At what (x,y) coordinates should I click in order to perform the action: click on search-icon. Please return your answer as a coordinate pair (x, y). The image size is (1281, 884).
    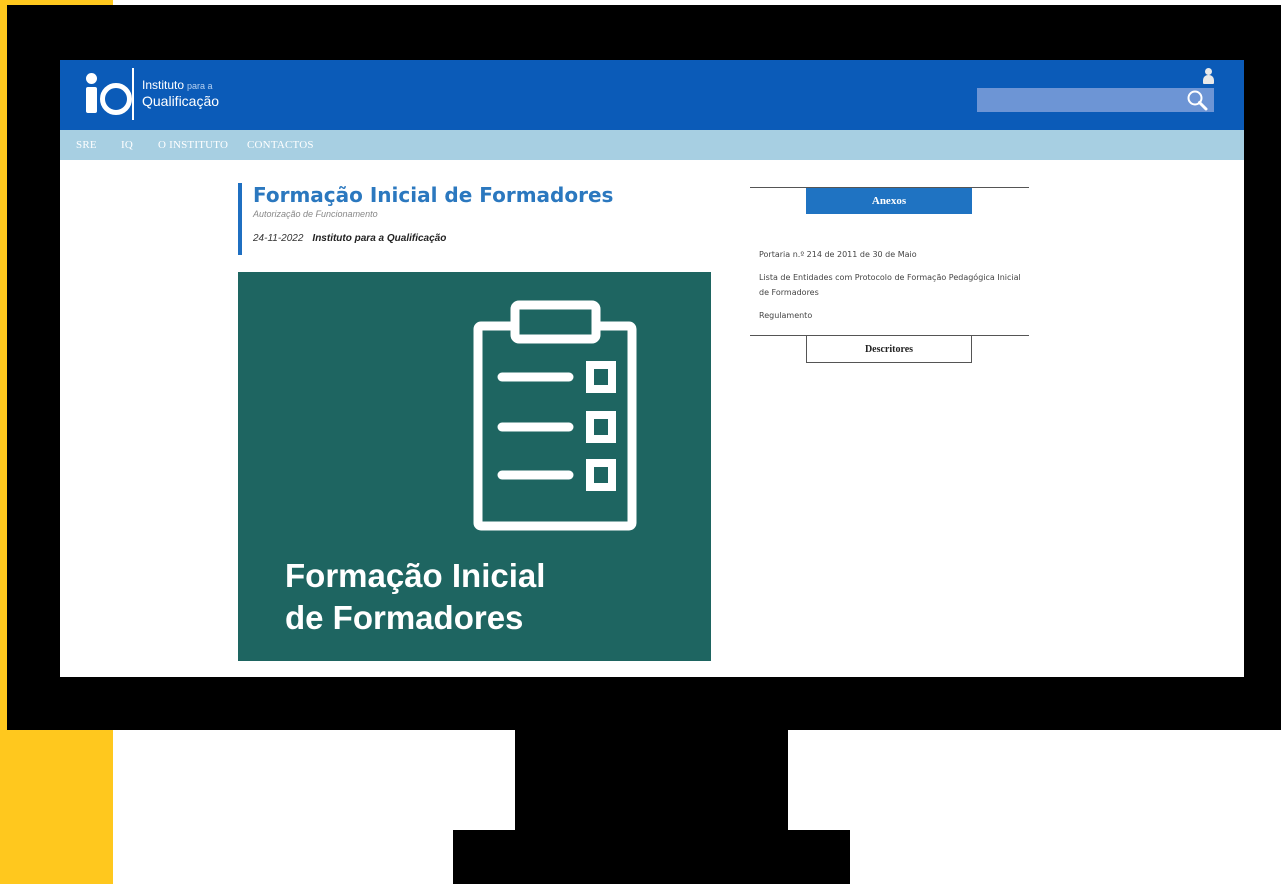
    Looking at the image, I should click on (1197, 100).